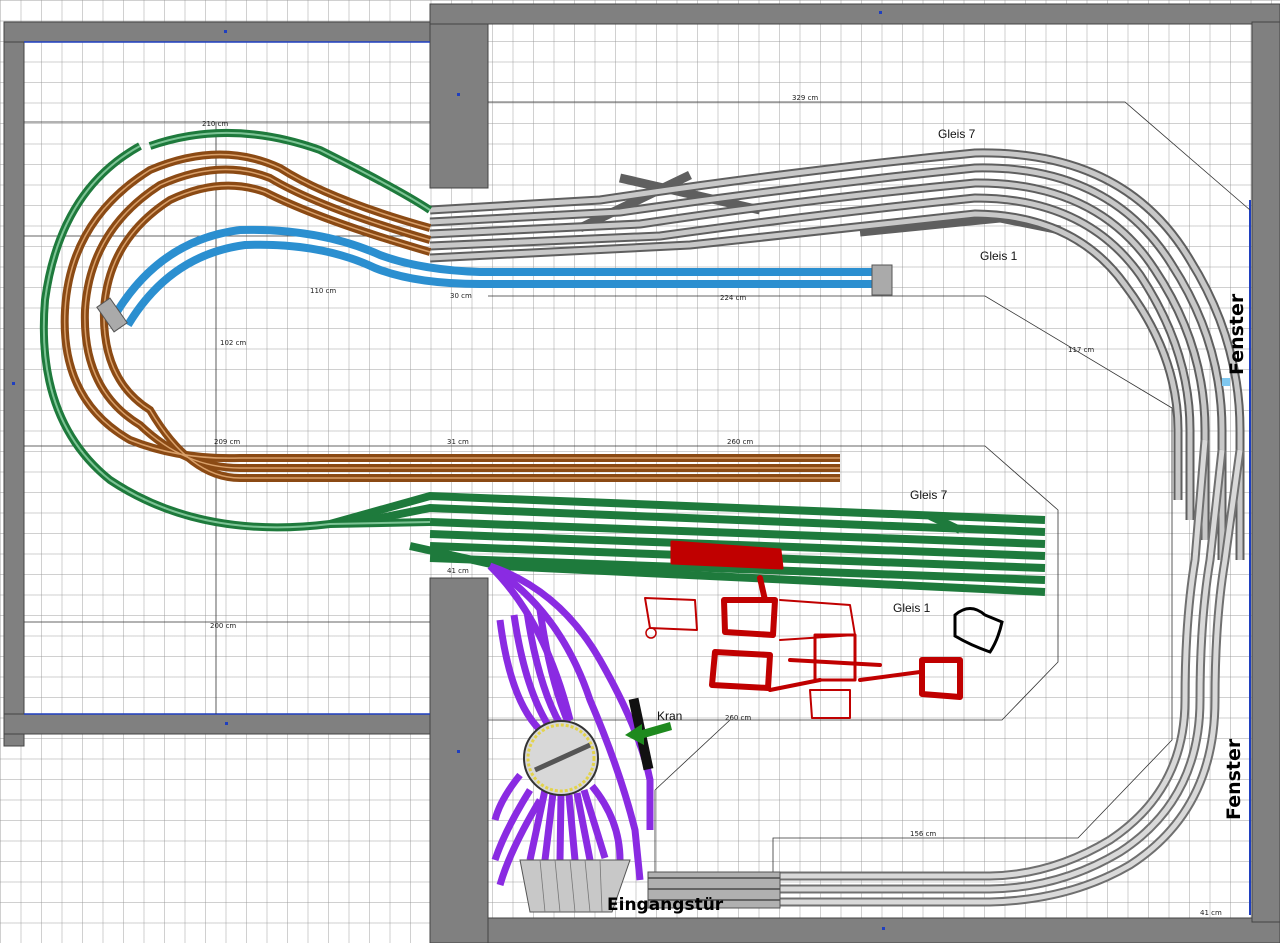 The height and width of the screenshot is (943, 1280). I want to click on label-kran: Kran, so click(669, 716).